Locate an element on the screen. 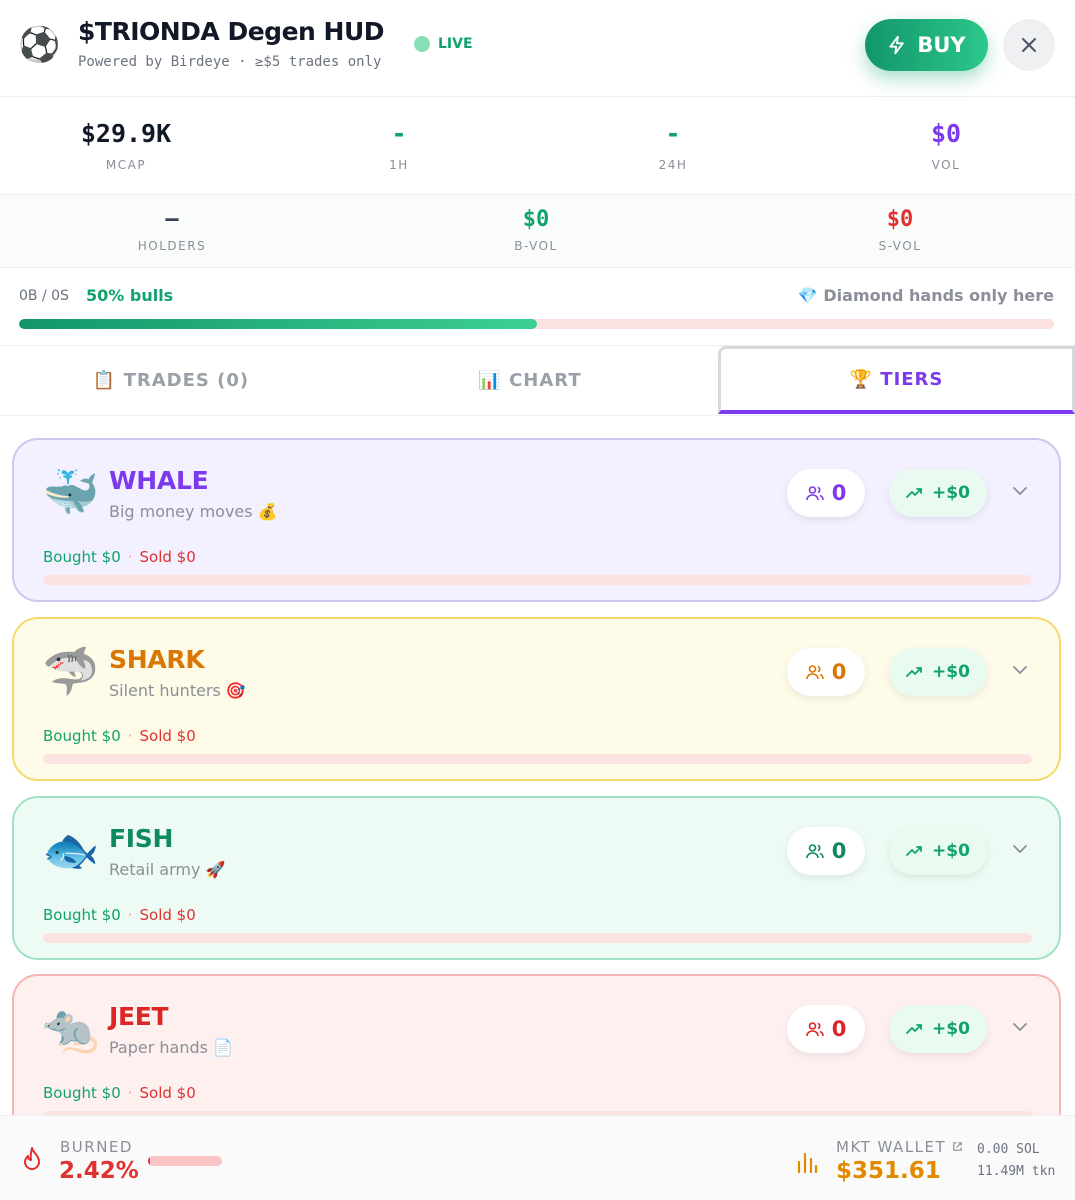 The image size is (1075, 1200). stat-buy-volume: $0 B-VOL is located at coordinates (536, 230).